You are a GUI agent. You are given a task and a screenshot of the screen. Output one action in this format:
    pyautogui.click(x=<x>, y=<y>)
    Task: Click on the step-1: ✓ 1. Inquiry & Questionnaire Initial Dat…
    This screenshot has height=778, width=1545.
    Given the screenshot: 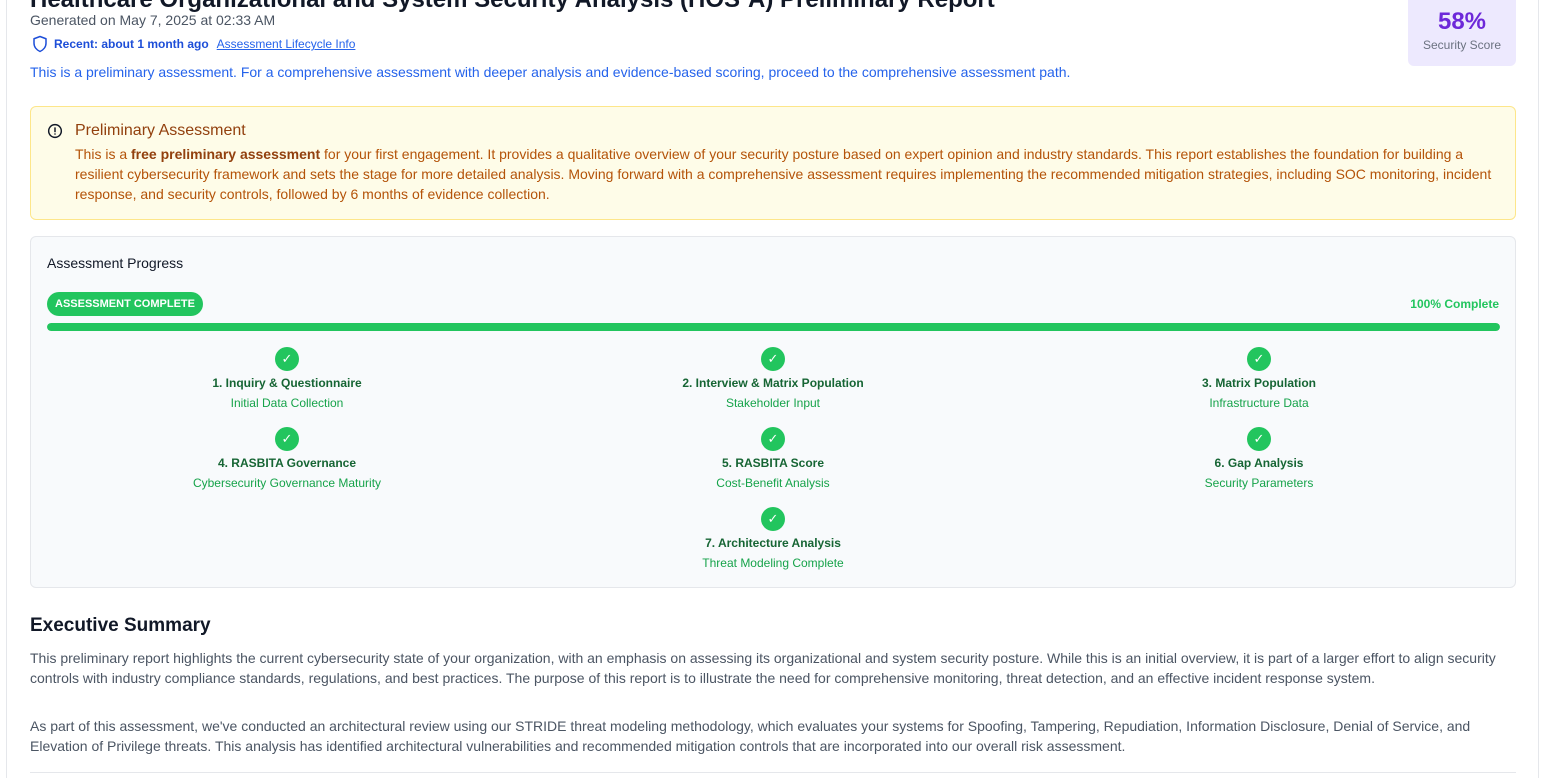 What is the action you would take?
    pyautogui.click(x=287, y=379)
    